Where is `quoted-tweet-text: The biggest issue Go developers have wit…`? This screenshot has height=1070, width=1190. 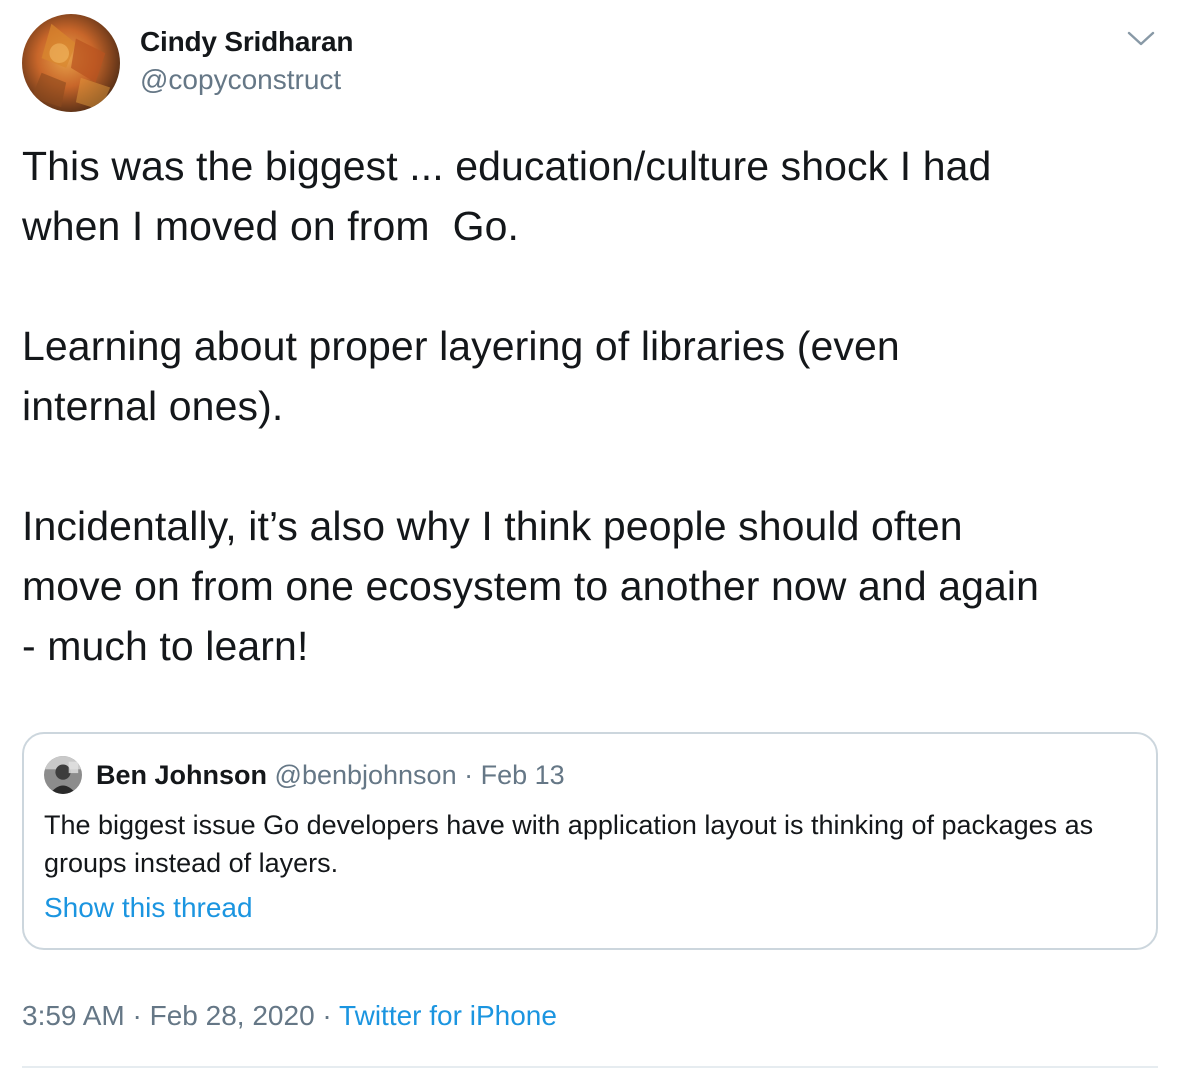
quoted-tweet-text: The biggest issue Go developers have wit… is located at coordinates (569, 844).